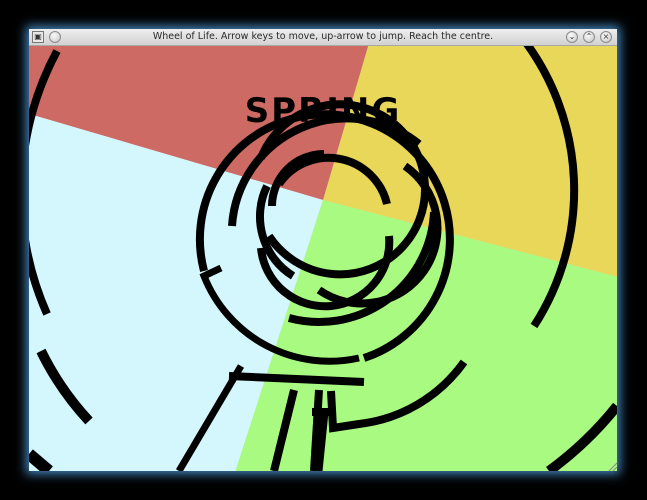  Describe the element at coordinates (572, 37) in the screenshot. I see `minimize-icon: ⌄` at that location.